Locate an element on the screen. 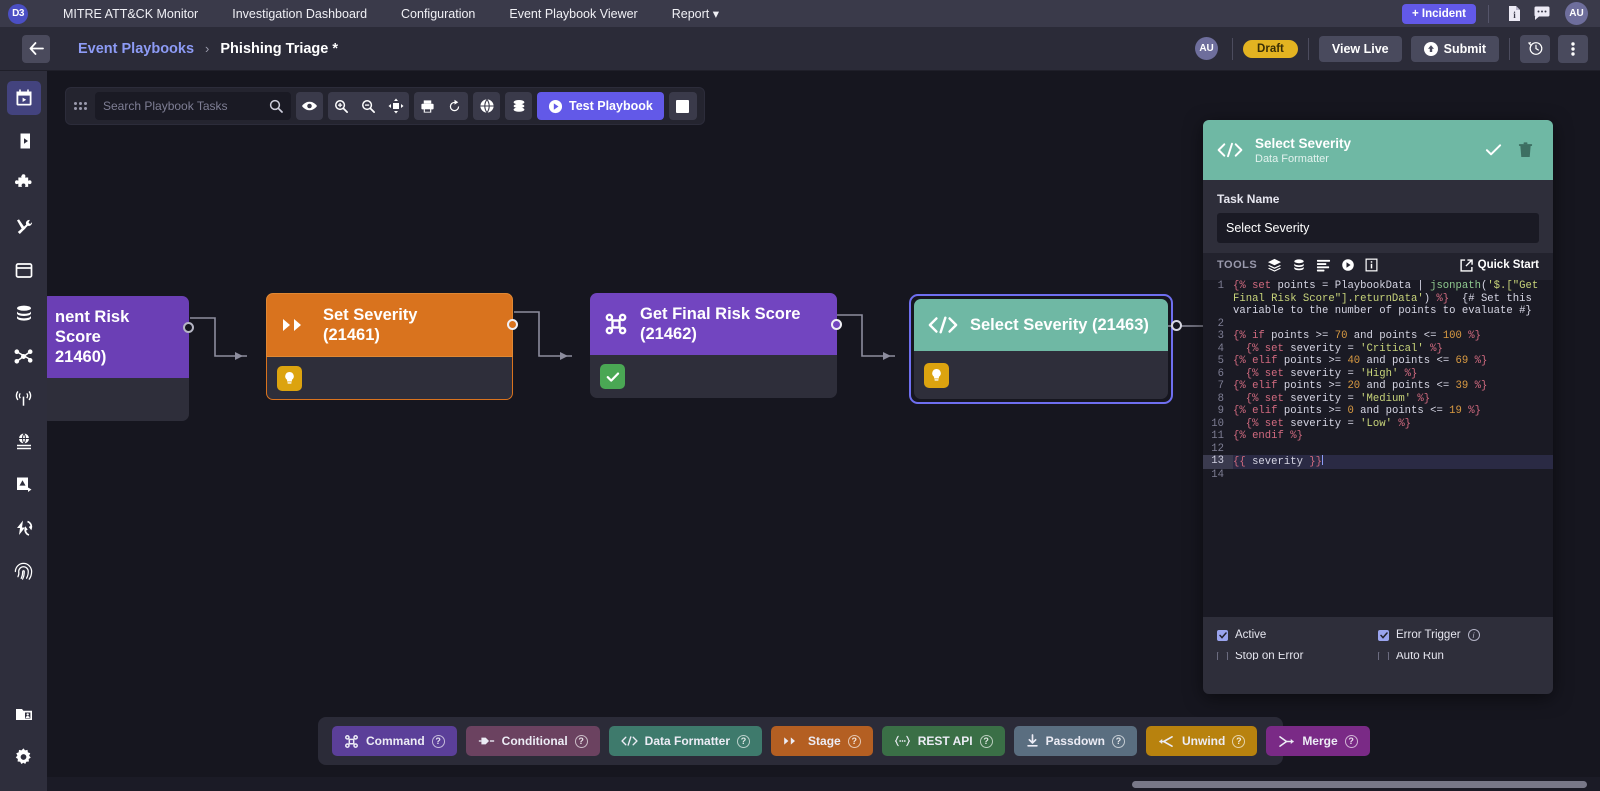  accept-button is located at coordinates (1493, 150).